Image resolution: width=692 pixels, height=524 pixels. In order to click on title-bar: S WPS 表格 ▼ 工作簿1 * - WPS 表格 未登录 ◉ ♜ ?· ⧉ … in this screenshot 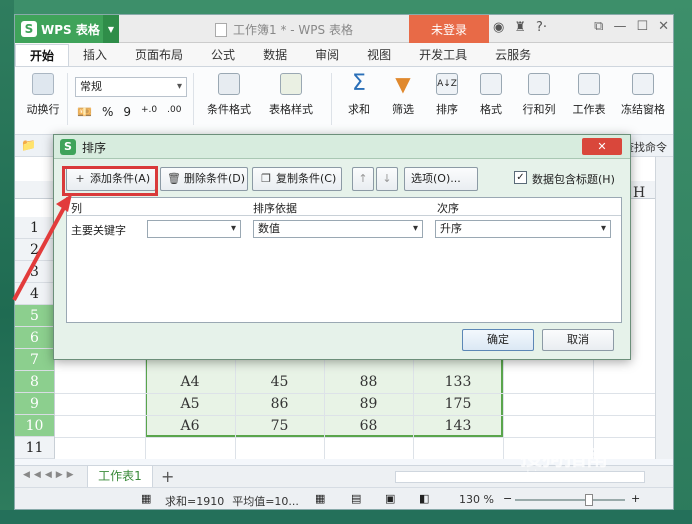, I will do `click(344, 29)`.